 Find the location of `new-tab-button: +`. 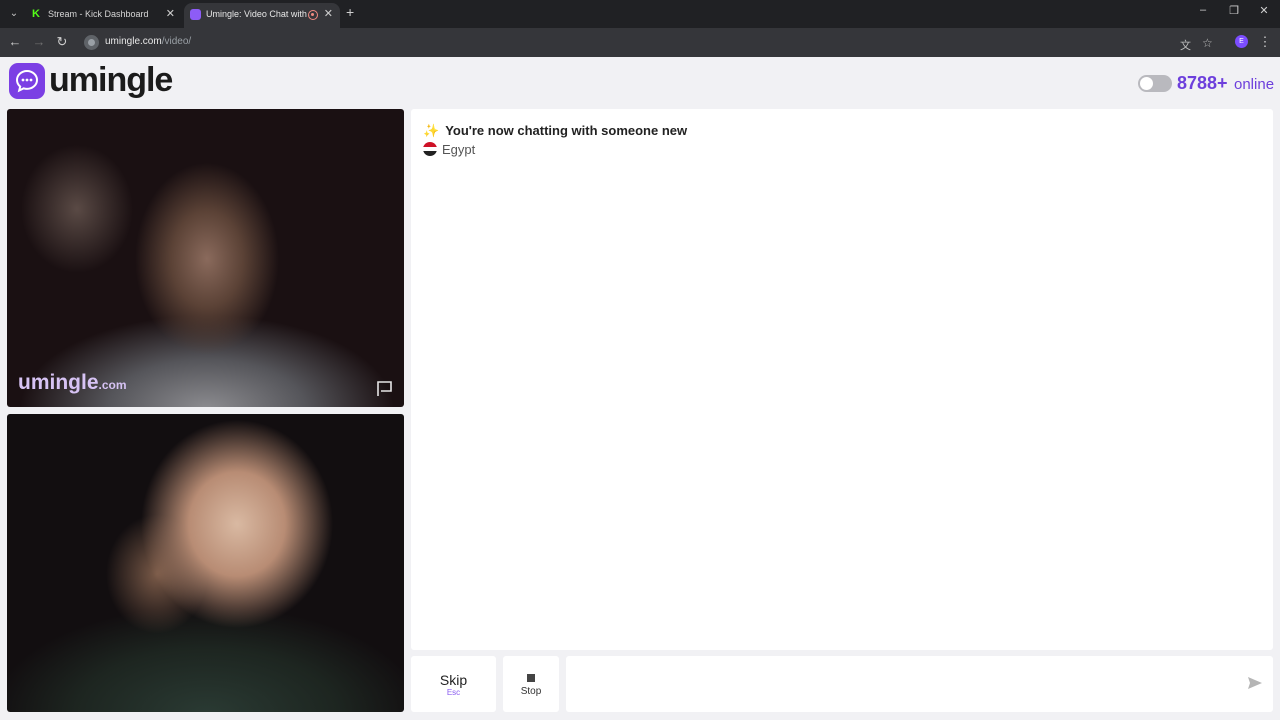

new-tab-button: + is located at coordinates (350, 12).